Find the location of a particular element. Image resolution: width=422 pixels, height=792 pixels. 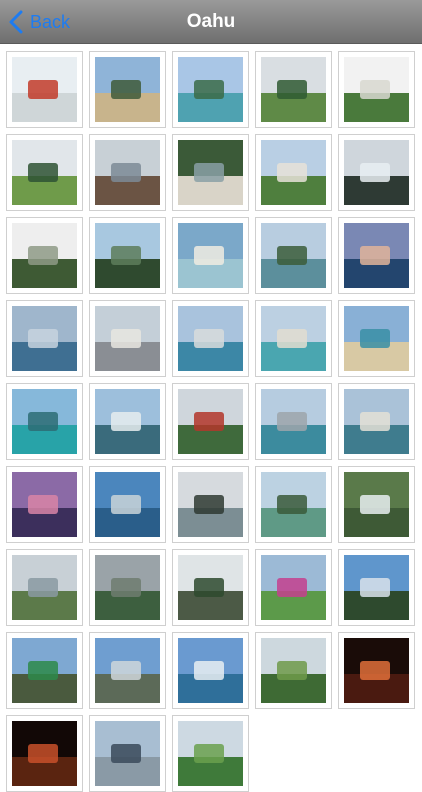

photo-misty-sea is located at coordinates (44, 338).